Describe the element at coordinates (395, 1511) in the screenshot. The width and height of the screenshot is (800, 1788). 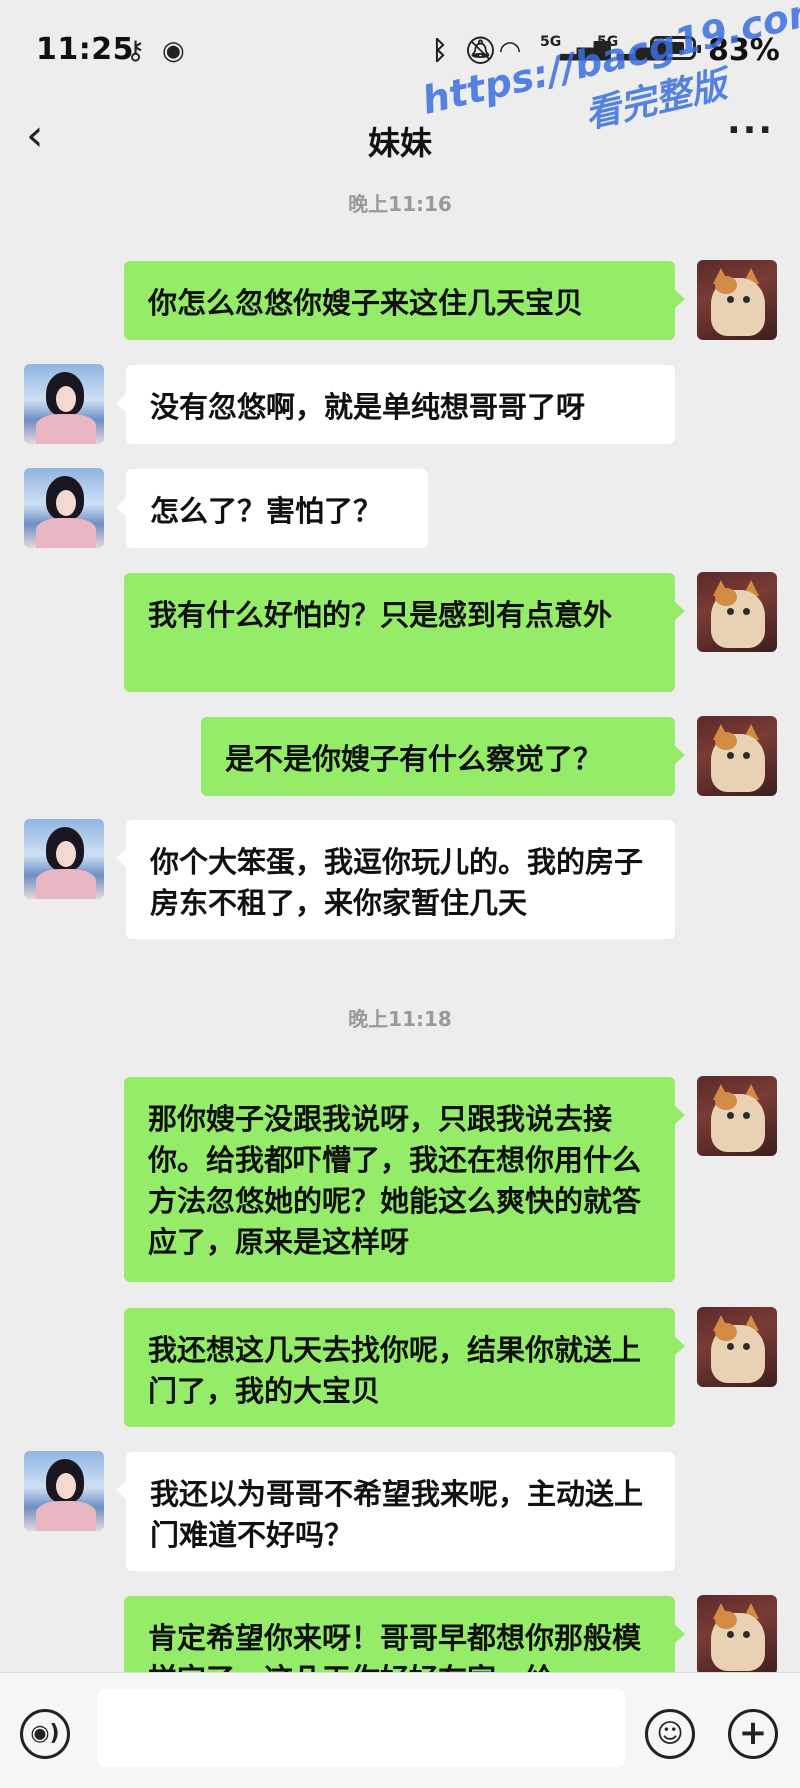
I see `message-bubble-sister: 我还以为哥哥不希望我来呢，主动送上门难道不好吗？` at that location.